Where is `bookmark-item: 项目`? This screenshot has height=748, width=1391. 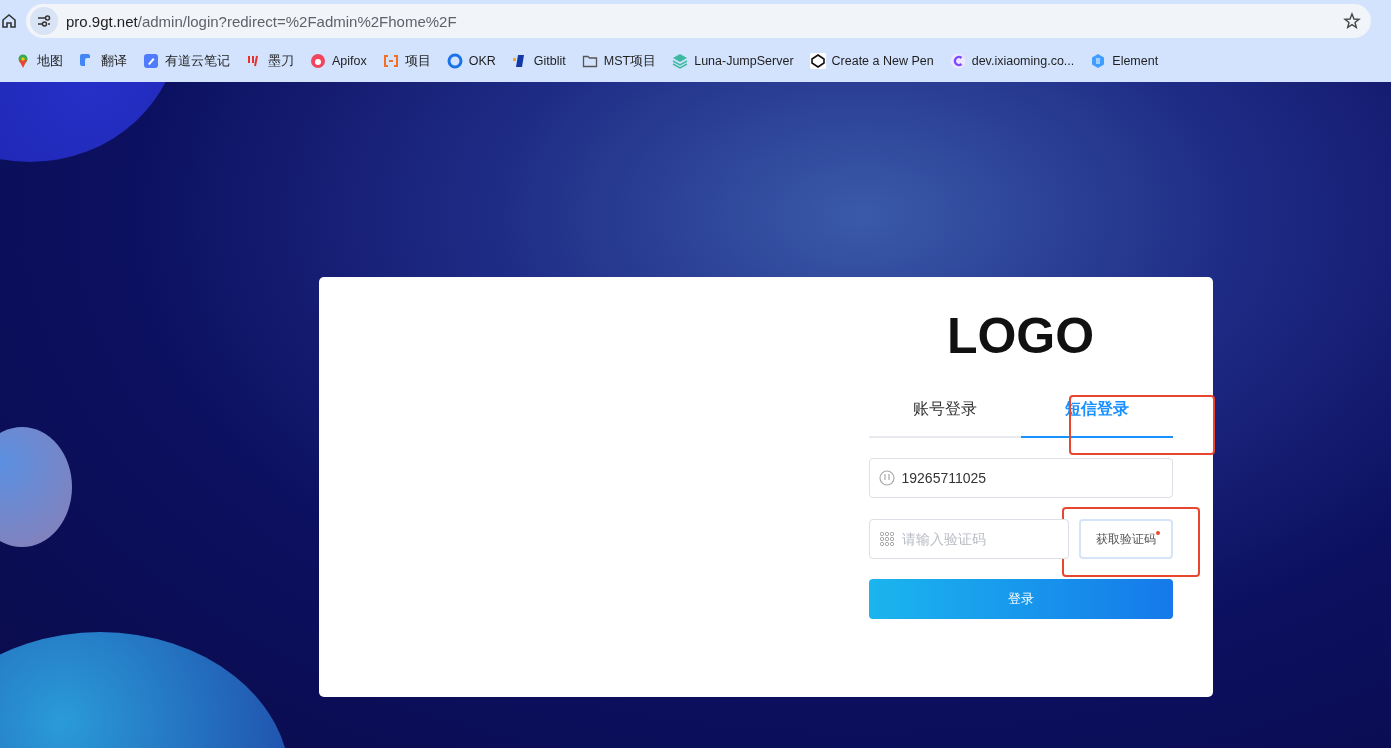 bookmark-item: 项目 is located at coordinates (406, 61).